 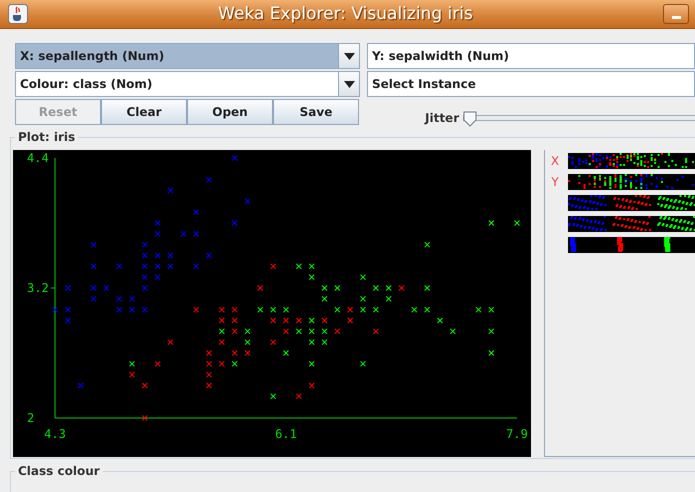 I want to click on toolbar-button: Open, so click(x=230, y=112).